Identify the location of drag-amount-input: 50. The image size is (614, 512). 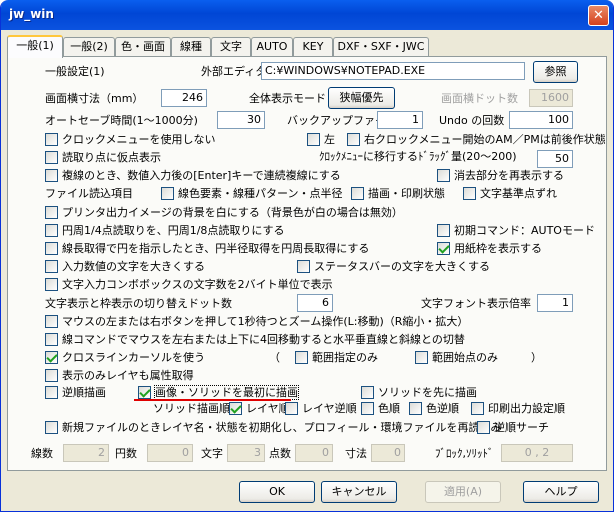
(555, 159).